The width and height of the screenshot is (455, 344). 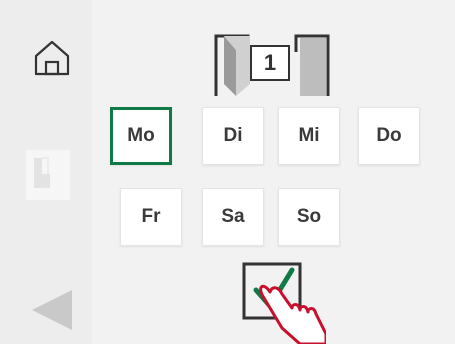 I want to click on home-button, so click(x=52, y=58).